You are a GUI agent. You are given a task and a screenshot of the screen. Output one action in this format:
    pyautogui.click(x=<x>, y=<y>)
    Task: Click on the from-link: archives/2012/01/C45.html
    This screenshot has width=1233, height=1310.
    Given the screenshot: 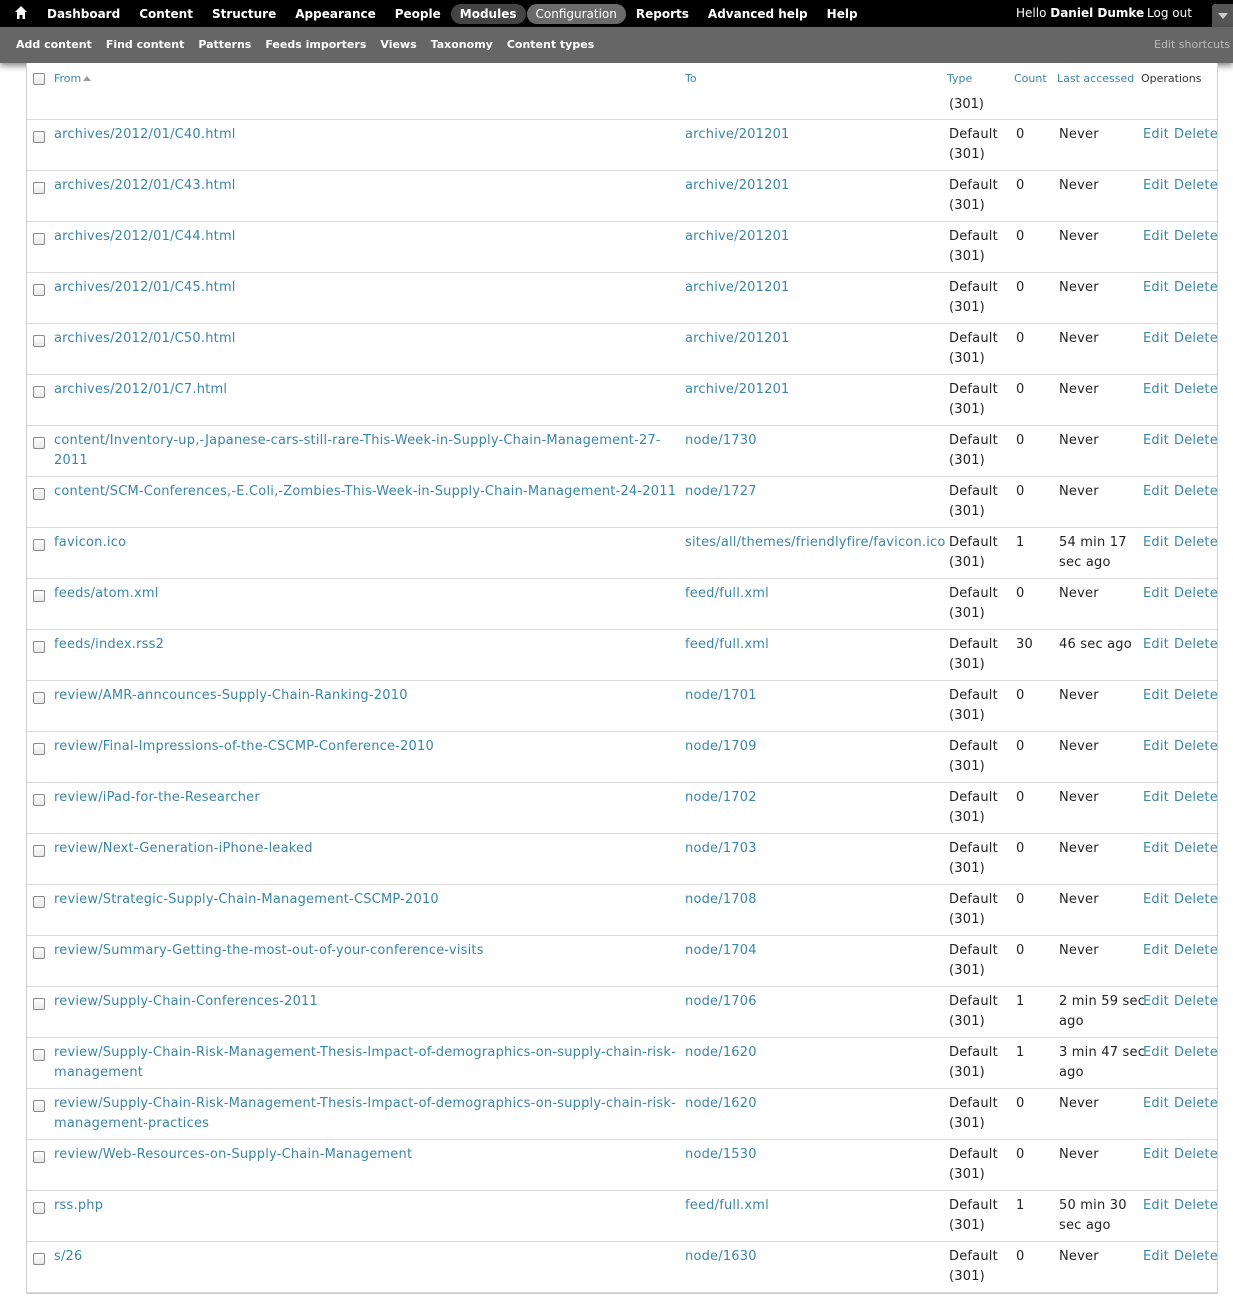 What is the action you would take?
    pyautogui.click(x=366, y=288)
    